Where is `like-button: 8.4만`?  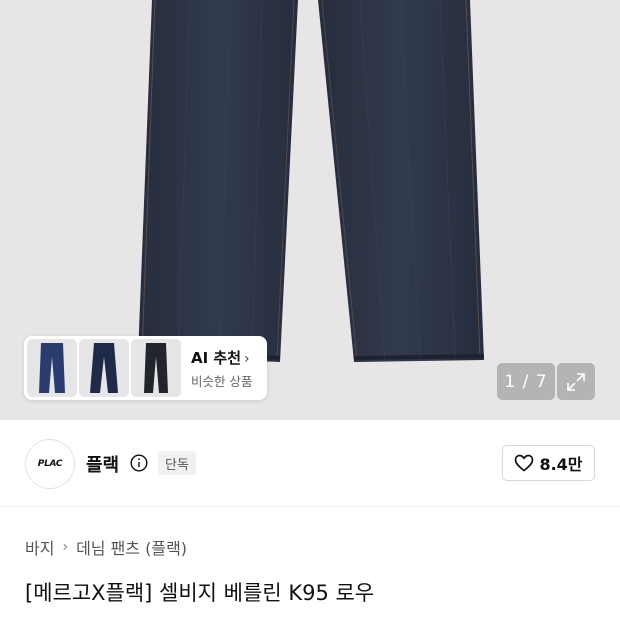 like-button: 8.4만 is located at coordinates (548, 463).